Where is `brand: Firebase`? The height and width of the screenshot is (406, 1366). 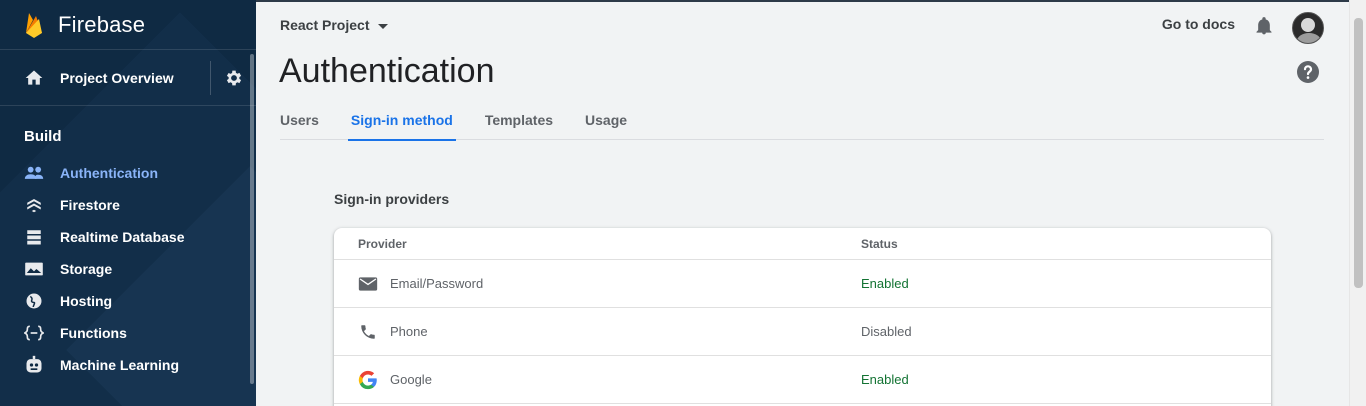
brand: Firebase is located at coordinates (128, 25).